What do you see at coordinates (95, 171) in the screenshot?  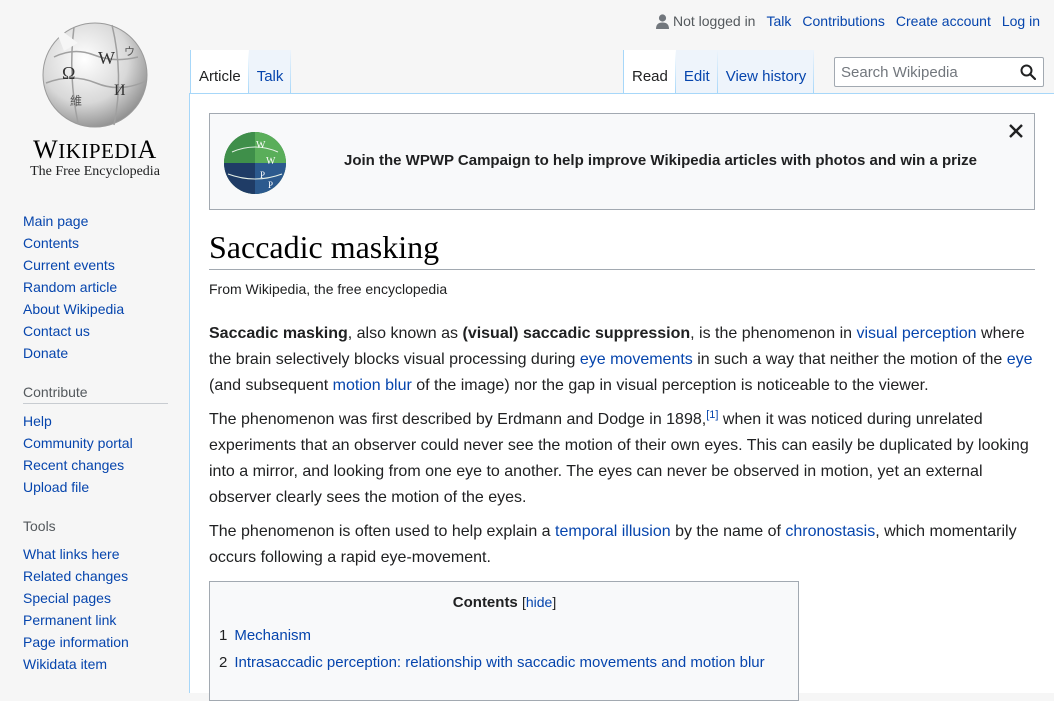 I see `wikipedia-tagline: The Free Encyclopedia` at bounding box center [95, 171].